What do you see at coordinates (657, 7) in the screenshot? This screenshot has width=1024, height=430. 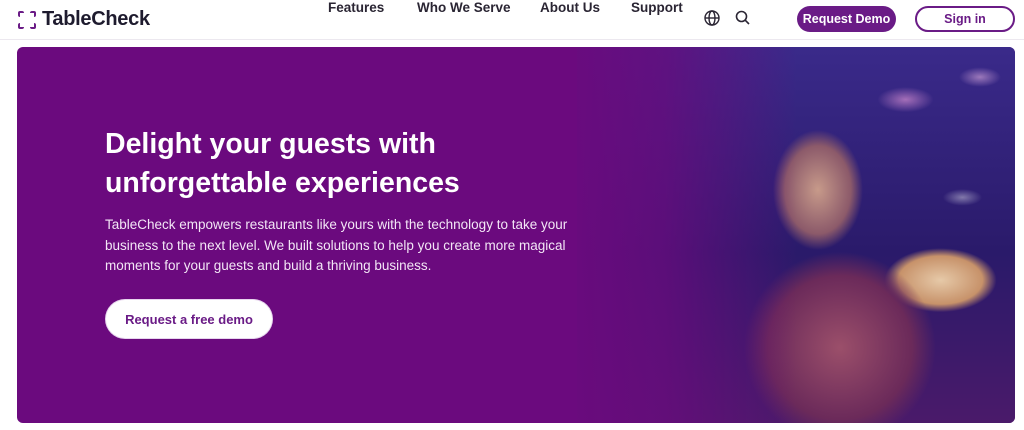 I see `nav-item-support: Support` at bounding box center [657, 7].